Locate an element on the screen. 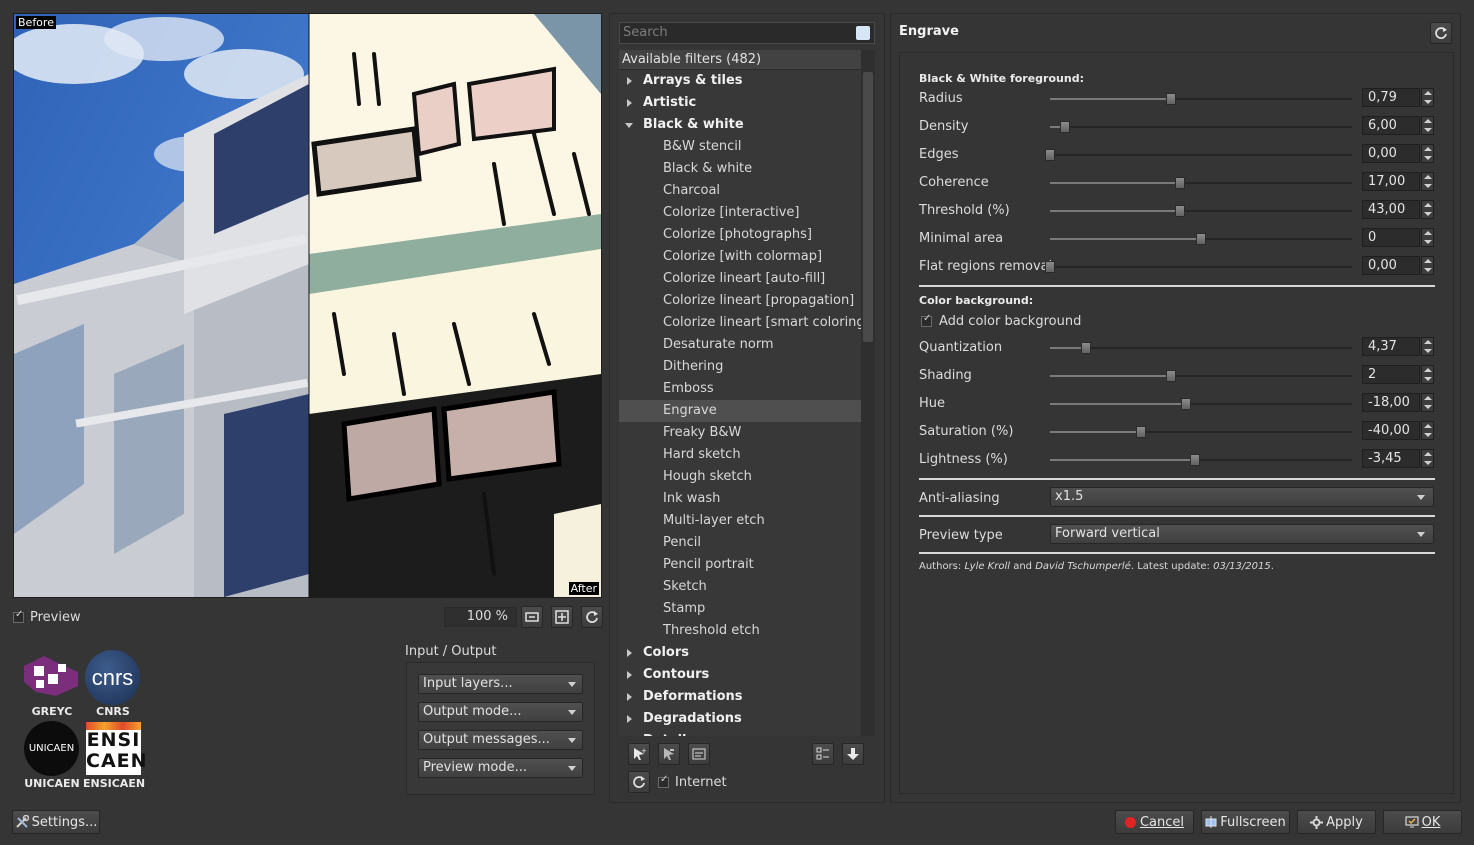 This screenshot has height=845, width=1474. expand-down-icon is located at coordinates (629, 125).